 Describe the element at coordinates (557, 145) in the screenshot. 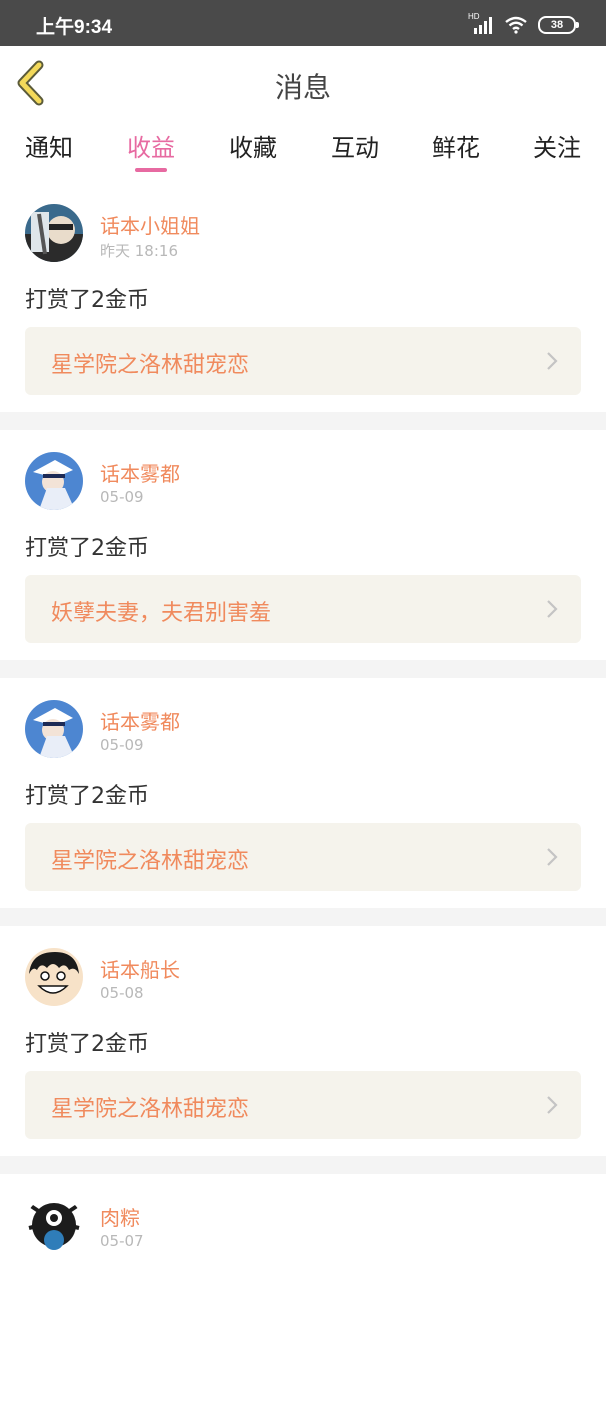

I see `tab-following: 关注` at that location.